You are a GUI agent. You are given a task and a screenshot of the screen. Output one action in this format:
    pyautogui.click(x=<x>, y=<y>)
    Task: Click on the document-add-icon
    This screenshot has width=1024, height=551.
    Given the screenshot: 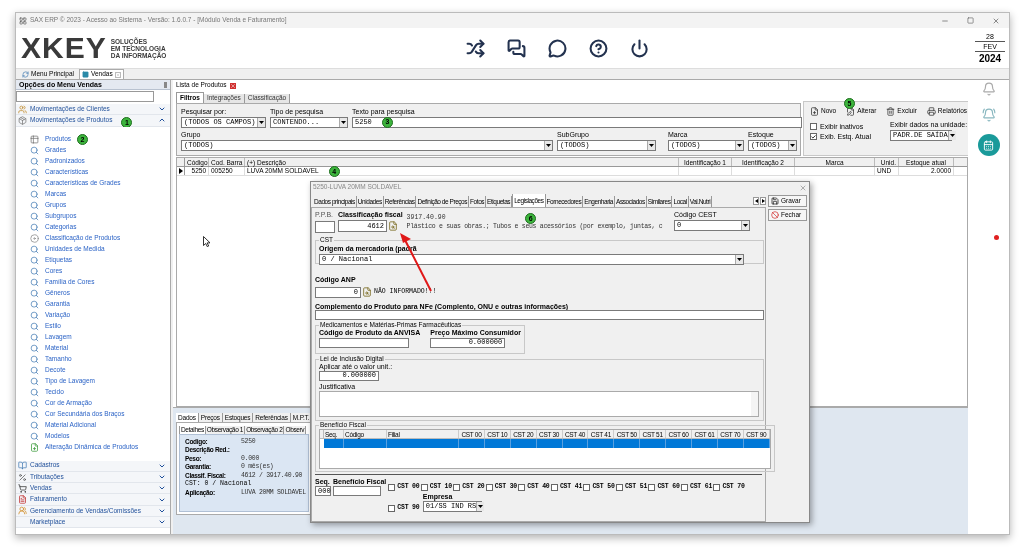 What is the action you would take?
    pyautogui.click(x=34, y=447)
    